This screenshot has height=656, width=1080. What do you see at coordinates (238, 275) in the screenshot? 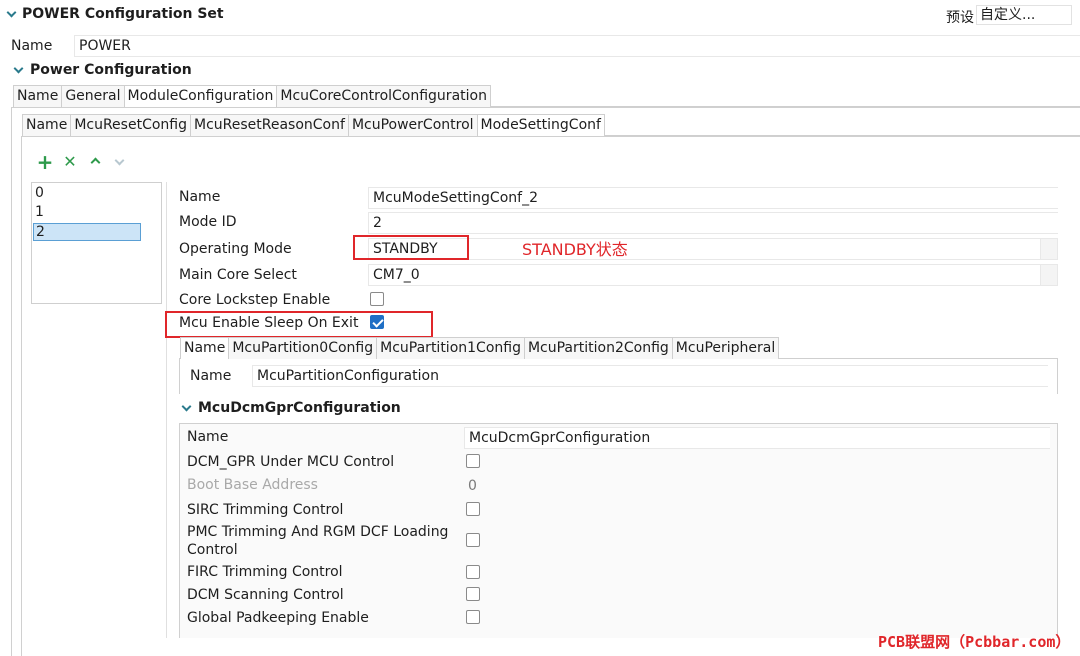
I see `main-core-label: Main Core Select` at bounding box center [238, 275].